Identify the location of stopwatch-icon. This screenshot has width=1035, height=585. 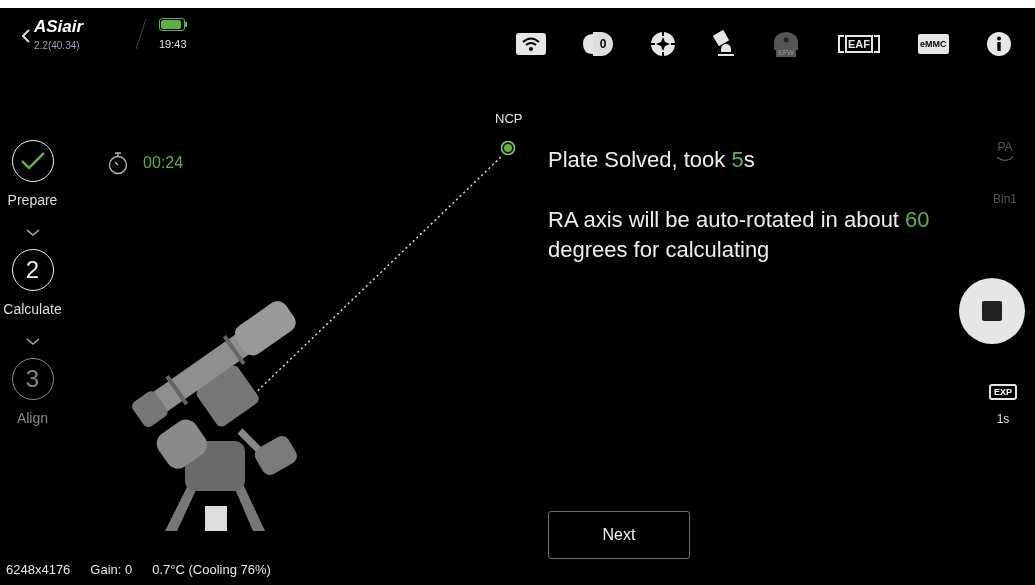
(118, 163).